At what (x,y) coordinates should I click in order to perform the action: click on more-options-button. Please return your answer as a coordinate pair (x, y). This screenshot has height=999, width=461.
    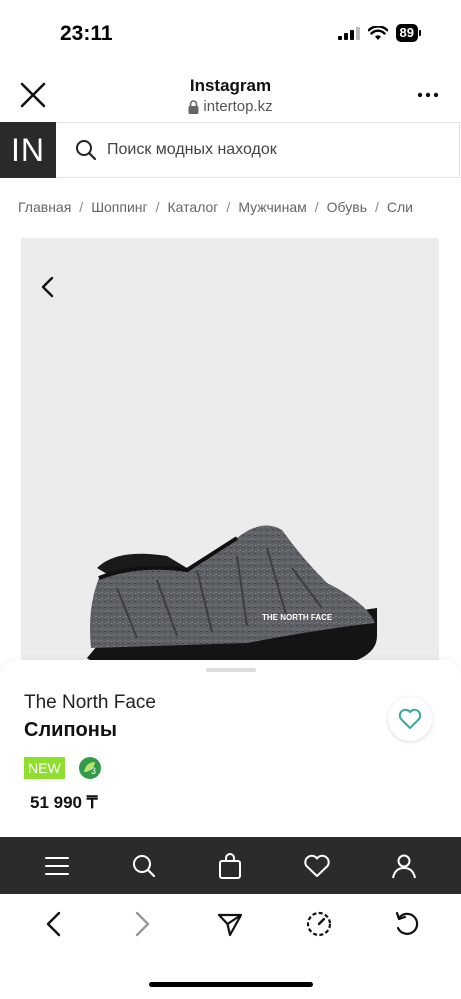
    Looking at the image, I should click on (428, 95).